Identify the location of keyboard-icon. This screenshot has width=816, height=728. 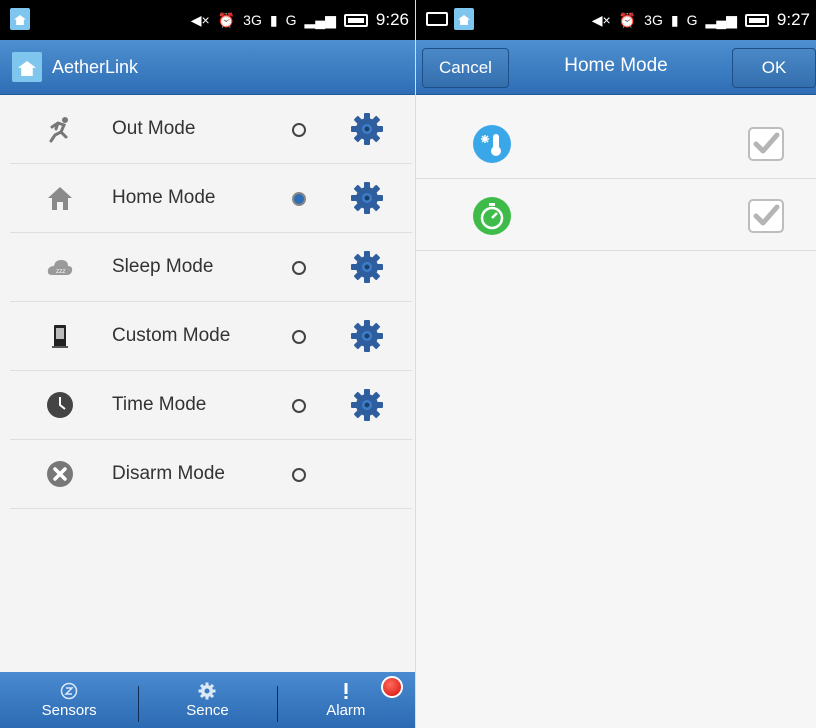
(437, 19).